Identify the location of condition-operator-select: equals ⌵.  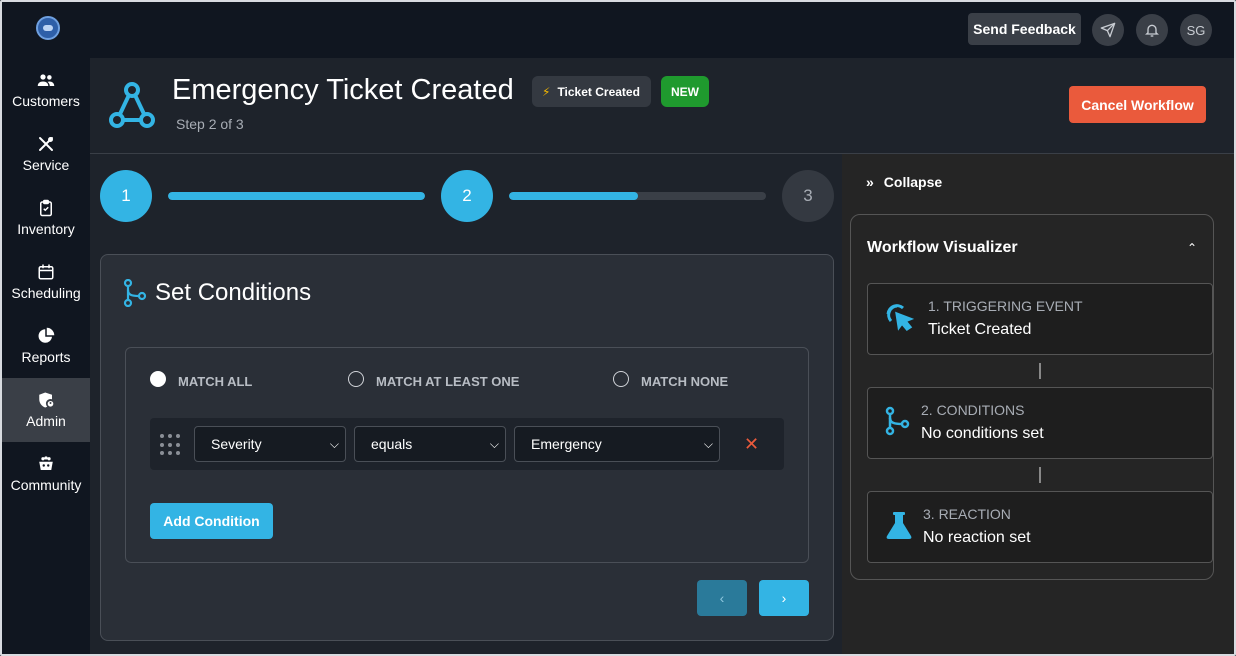
(430, 444).